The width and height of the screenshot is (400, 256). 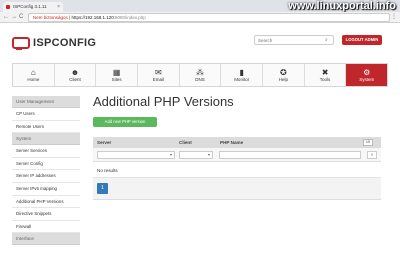 What do you see at coordinates (116, 79) in the screenshot?
I see `module-label: Sites` at bounding box center [116, 79].